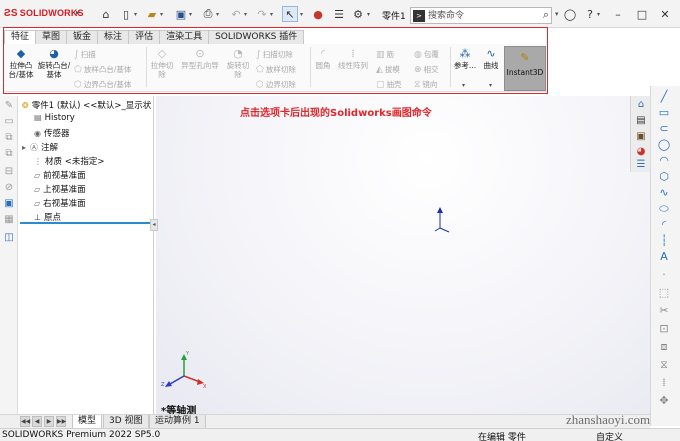 This screenshot has width=680, height=441. What do you see at coordinates (664, 209) in the screenshot?
I see `ellipse-icon: ⬭` at bounding box center [664, 209].